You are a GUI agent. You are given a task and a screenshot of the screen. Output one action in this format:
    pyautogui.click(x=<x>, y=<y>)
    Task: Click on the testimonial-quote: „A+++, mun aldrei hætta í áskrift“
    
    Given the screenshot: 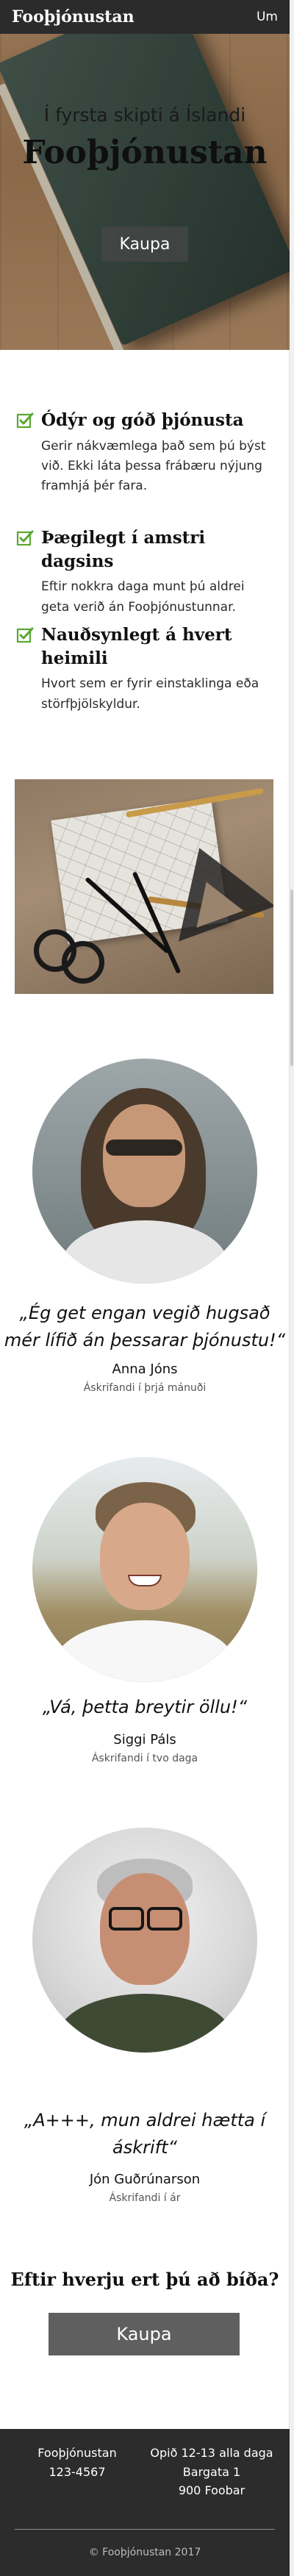 What is the action you would take?
    pyautogui.click(x=145, y=2134)
    